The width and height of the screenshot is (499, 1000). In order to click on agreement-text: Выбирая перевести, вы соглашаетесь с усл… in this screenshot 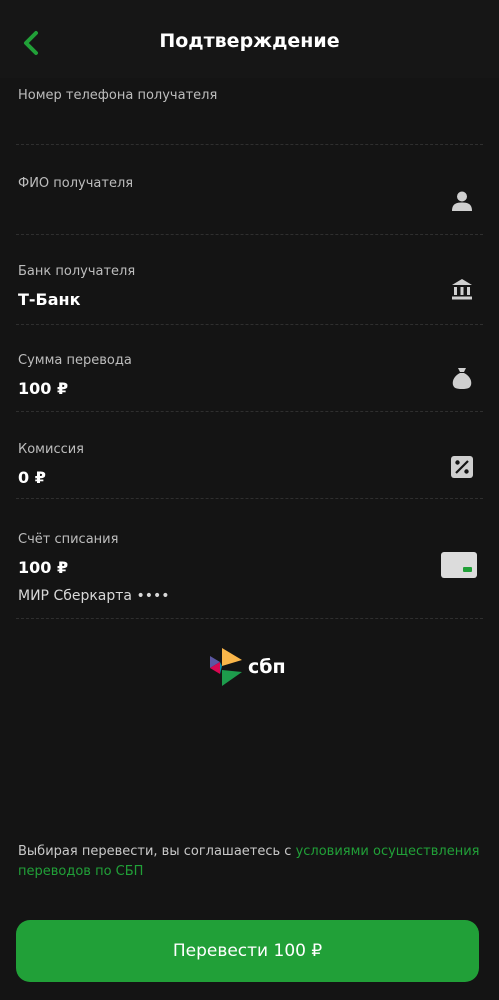, I will do `click(249, 862)`.